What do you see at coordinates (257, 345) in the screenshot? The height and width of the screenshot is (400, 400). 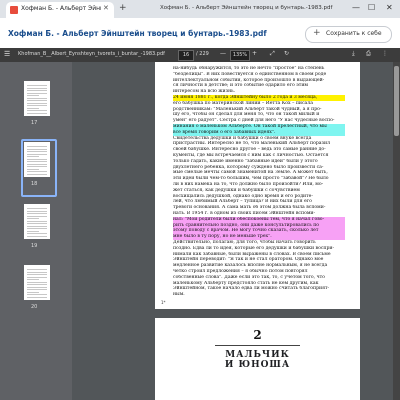 I see `chapter-divider` at bounding box center [257, 345].